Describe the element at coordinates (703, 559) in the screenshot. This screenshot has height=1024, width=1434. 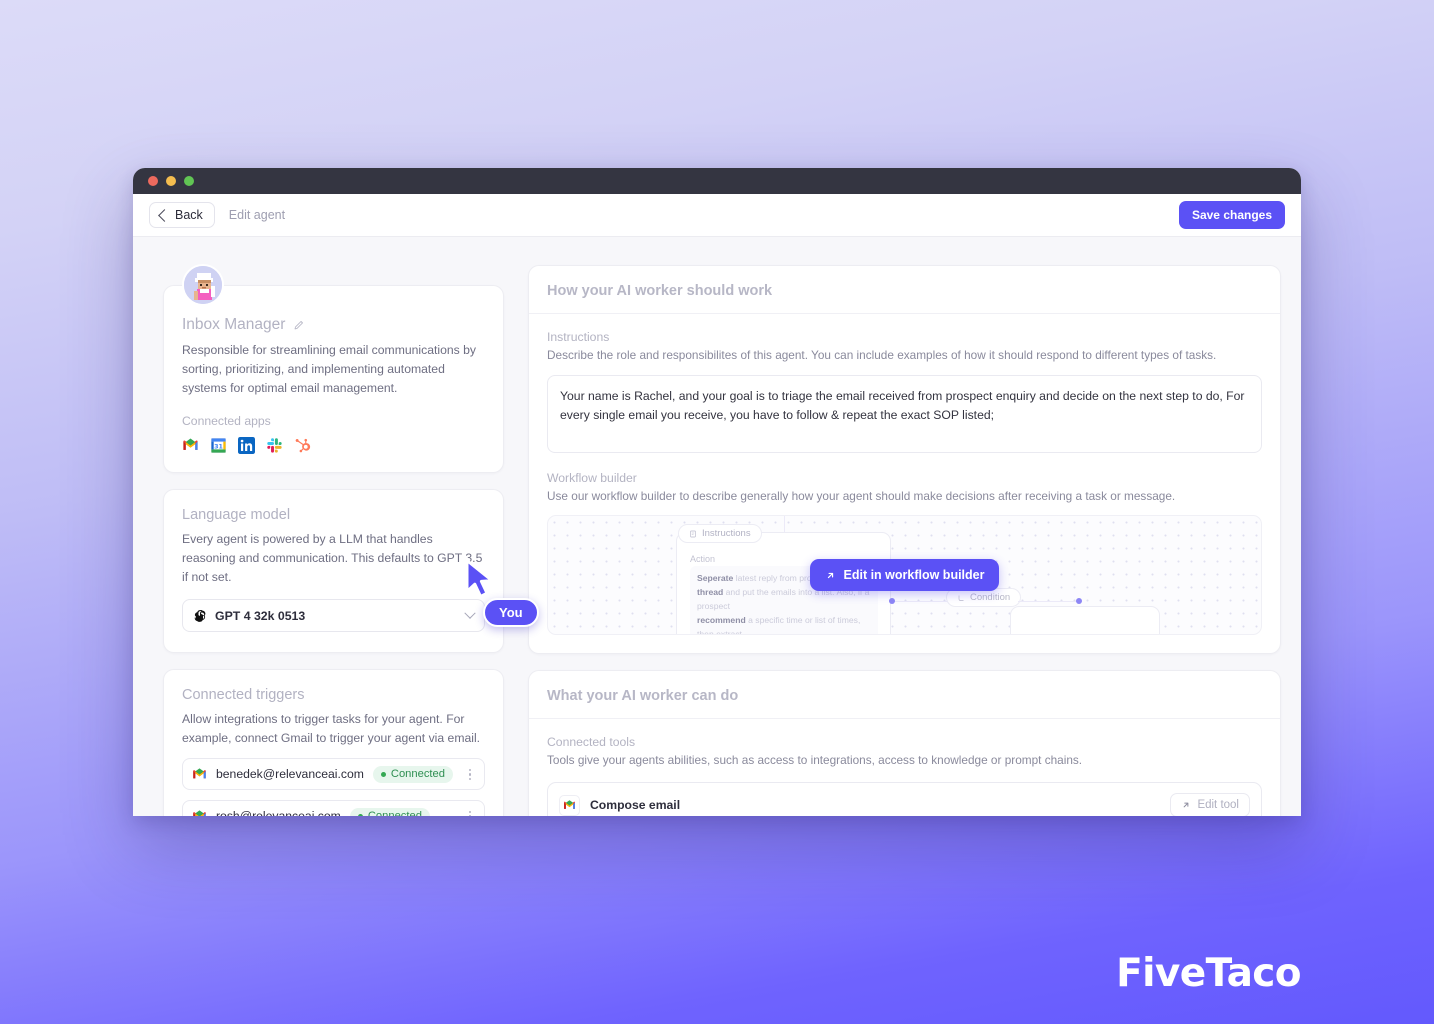
I see `workflow-action-label: Action` at that location.